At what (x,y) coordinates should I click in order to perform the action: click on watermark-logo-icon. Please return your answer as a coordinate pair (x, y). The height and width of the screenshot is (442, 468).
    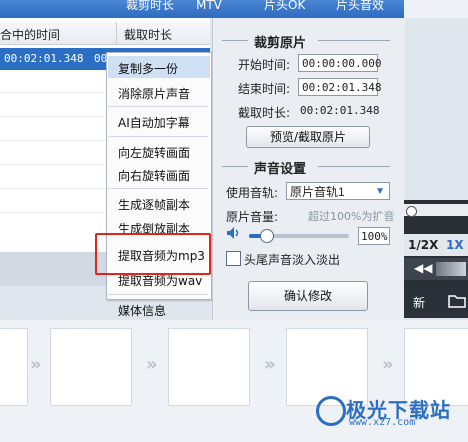
    Looking at the image, I should click on (331, 411).